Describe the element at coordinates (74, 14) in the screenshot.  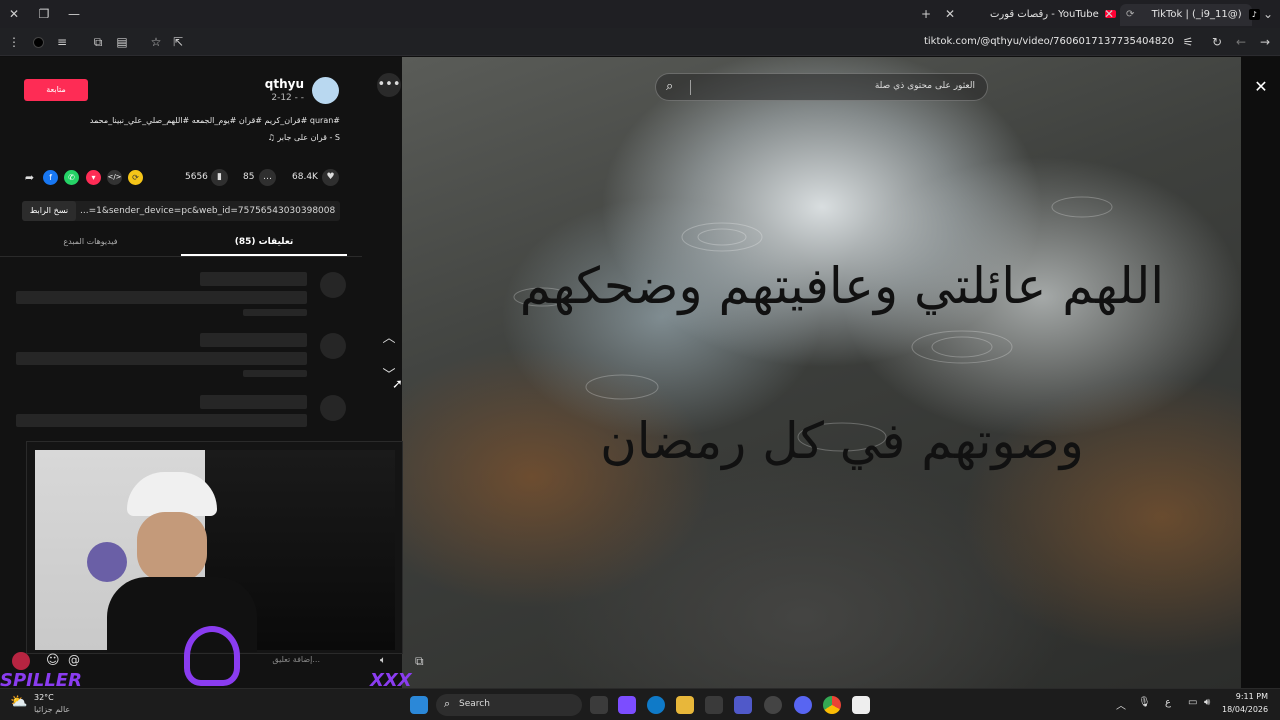
I see `minimize-window-icon: —` at that location.